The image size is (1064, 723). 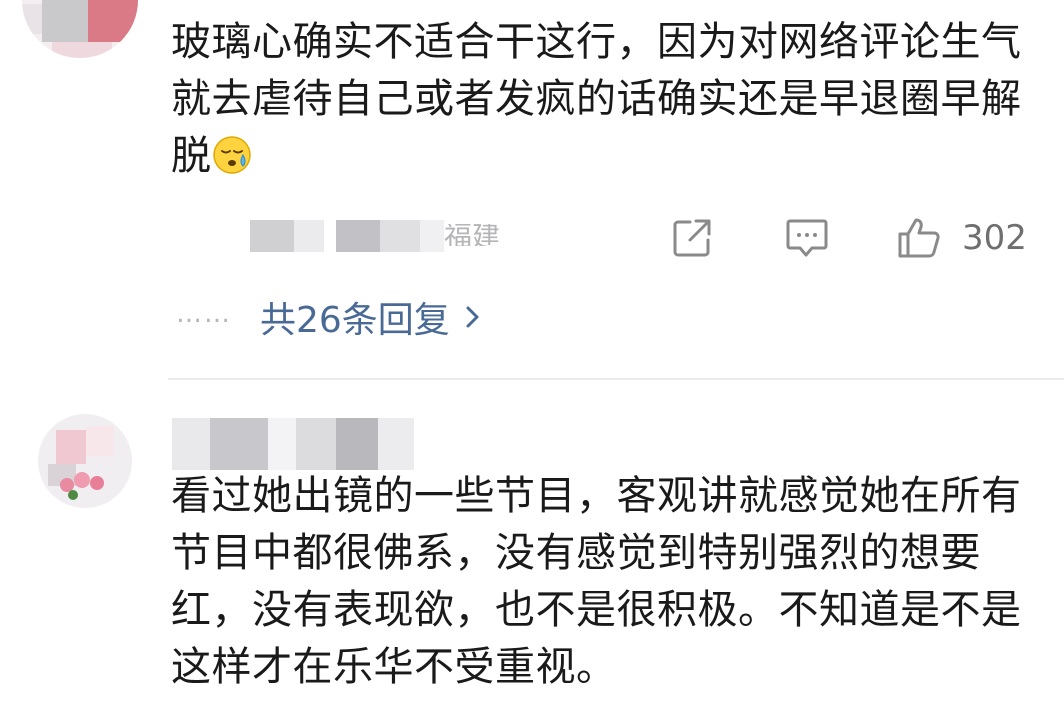 I want to click on like-count: 302, so click(x=994, y=238).